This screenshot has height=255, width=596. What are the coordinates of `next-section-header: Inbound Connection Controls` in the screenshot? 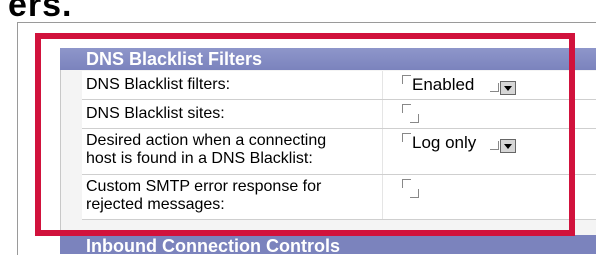 It's located at (328, 244).